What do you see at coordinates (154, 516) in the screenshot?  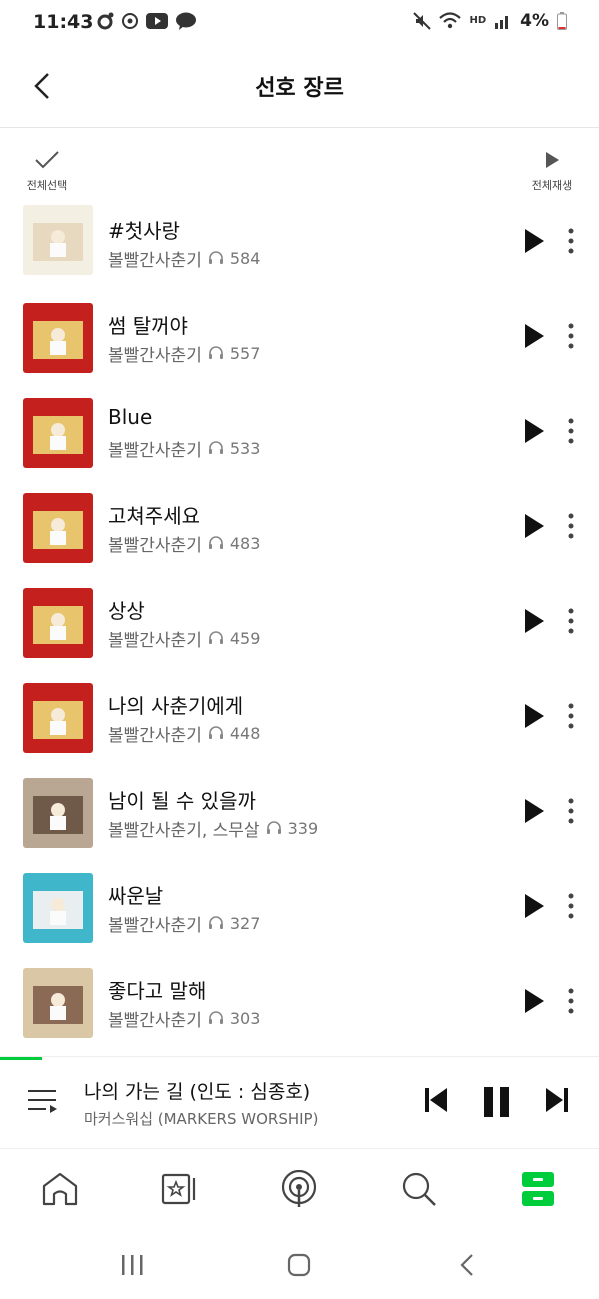 I see `song-title: 고쳐주세요` at bounding box center [154, 516].